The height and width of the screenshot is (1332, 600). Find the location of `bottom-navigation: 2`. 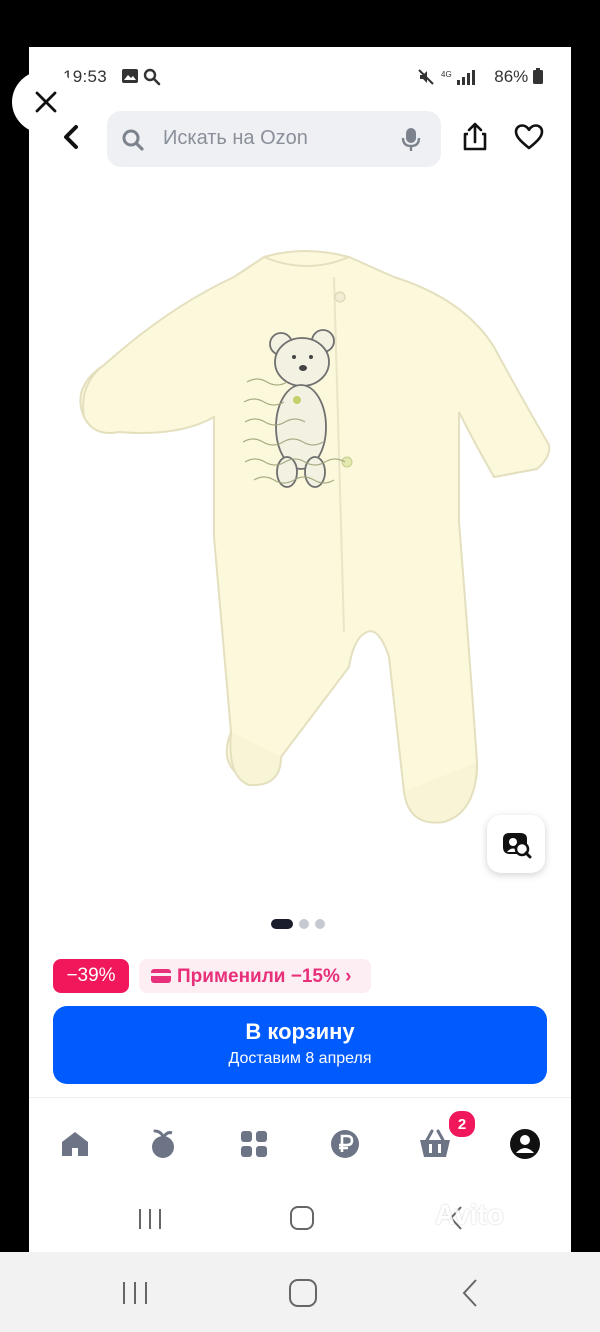

bottom-navigation: 2 is located at coordinates (300, 1139).